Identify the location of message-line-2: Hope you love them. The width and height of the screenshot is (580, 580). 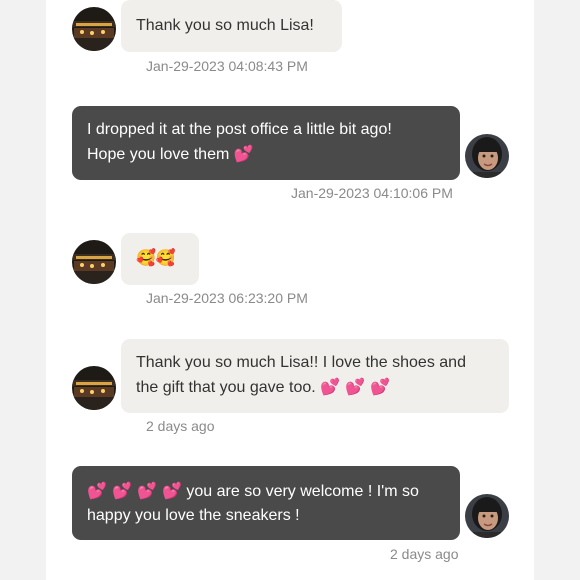
(158, 154).